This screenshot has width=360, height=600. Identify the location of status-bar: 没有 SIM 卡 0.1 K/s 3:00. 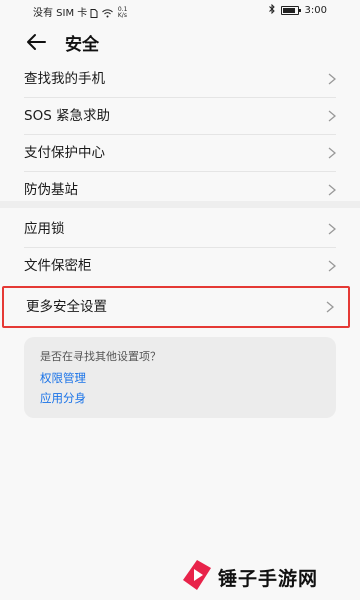
(180, 10).